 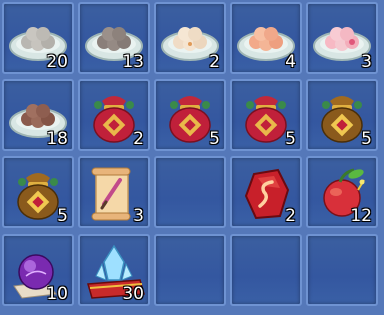 I want to click on inventory-slot-2: 13, so click(x=114, y=38).